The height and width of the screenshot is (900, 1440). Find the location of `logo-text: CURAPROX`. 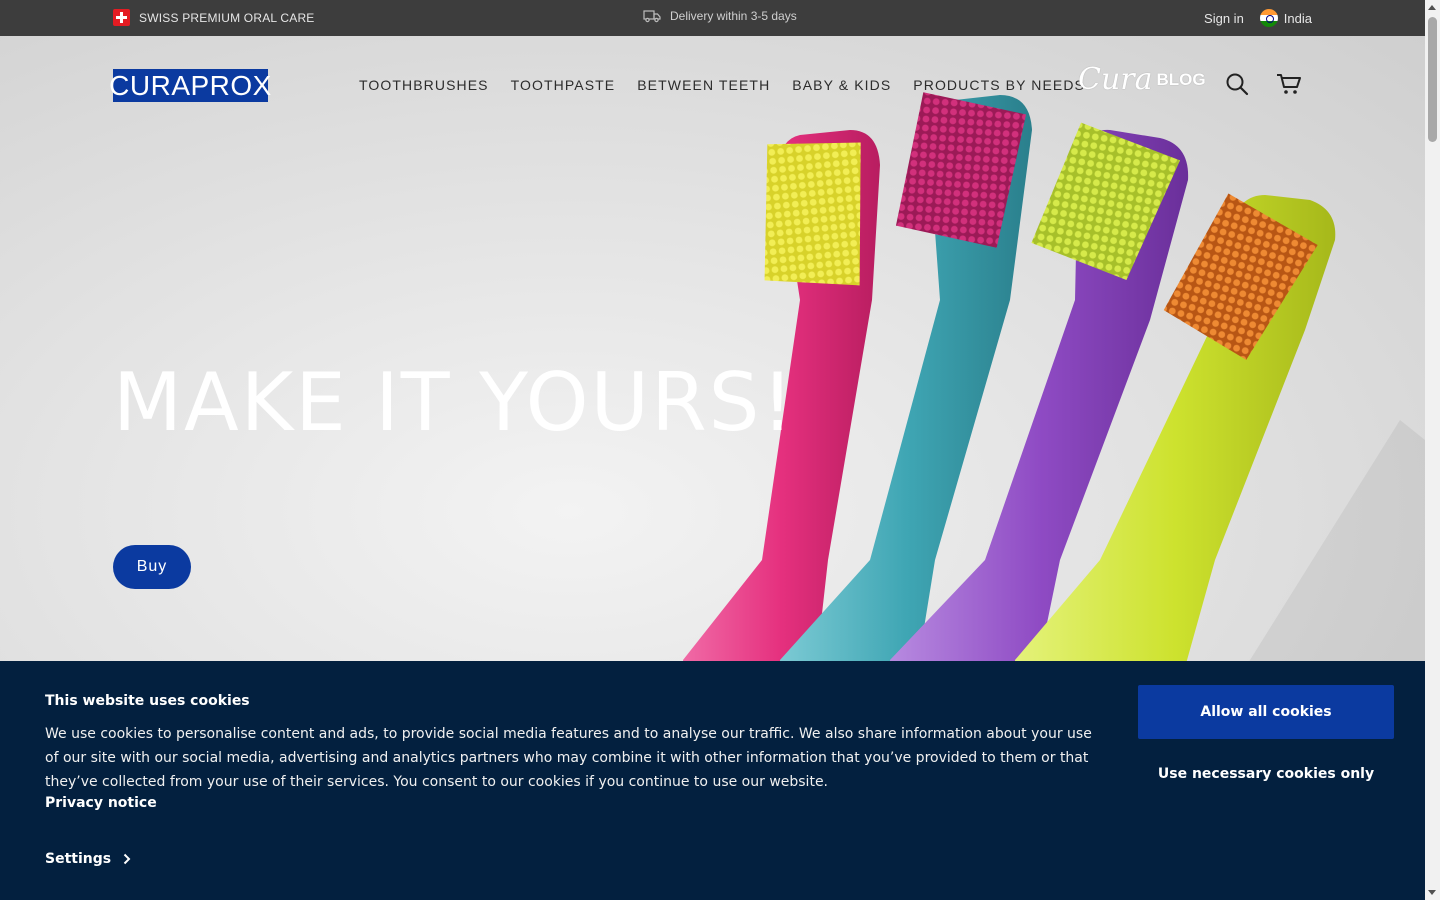

logo-text: CURAPROX is located at coordinates (190, 85).